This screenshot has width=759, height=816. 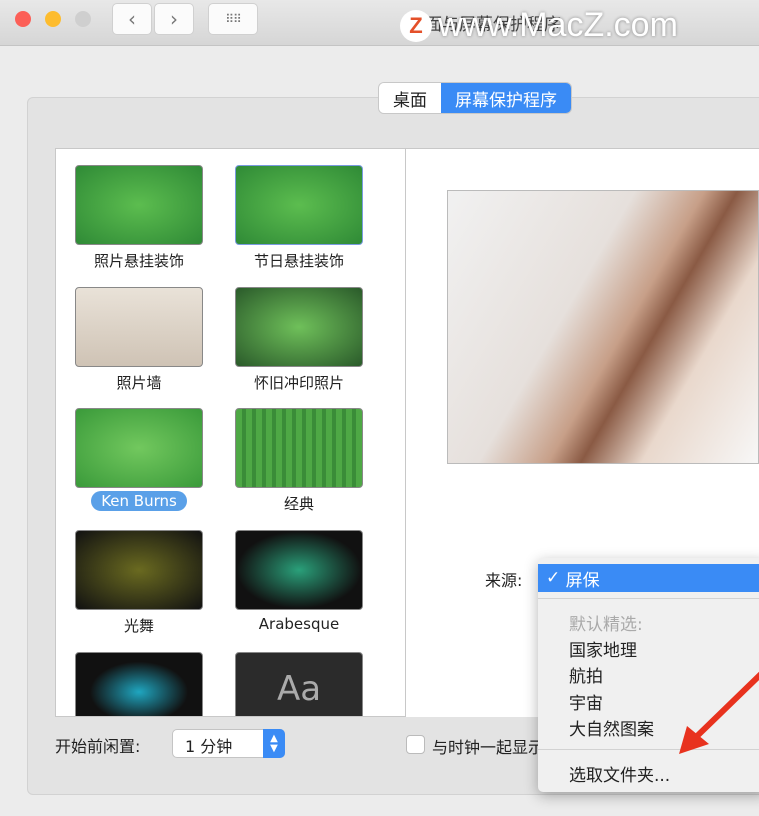 I want to click on thumb-classic, so click(x=299, y=448).